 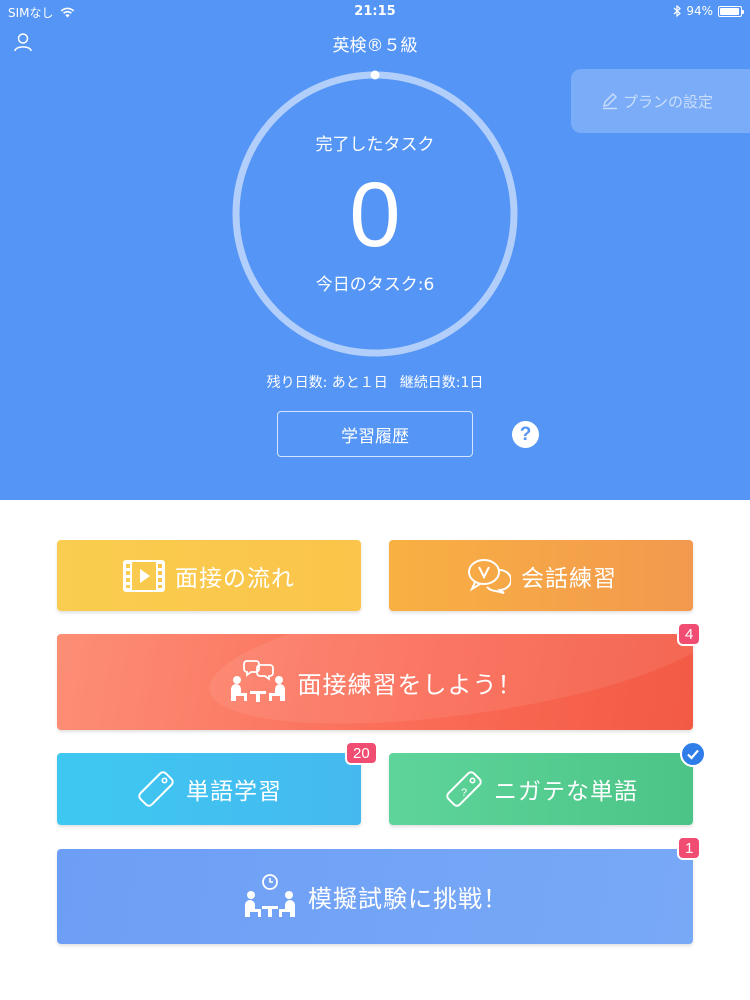 What do you see at coordinates (270, 895) in the screenshot?
I see `exam-people-clock-icon` at bounding box center [270, 895].